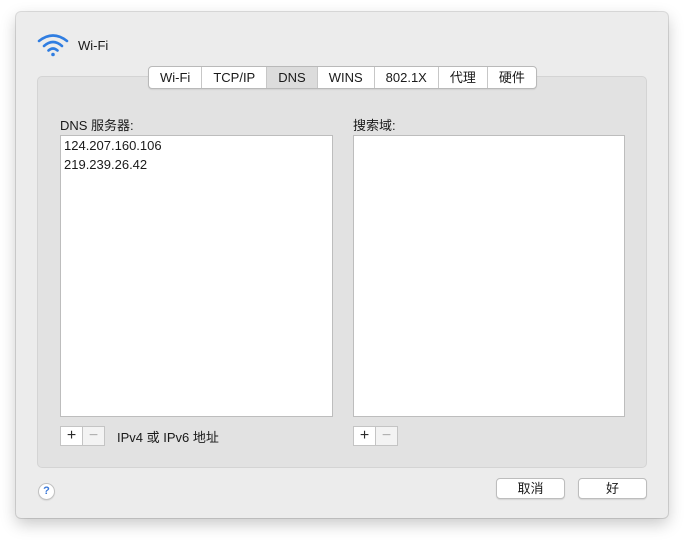  What do you see at coordinates (46, 491) in the screenshot?
I see `help-button: ?` at bounding box center [46, 491].